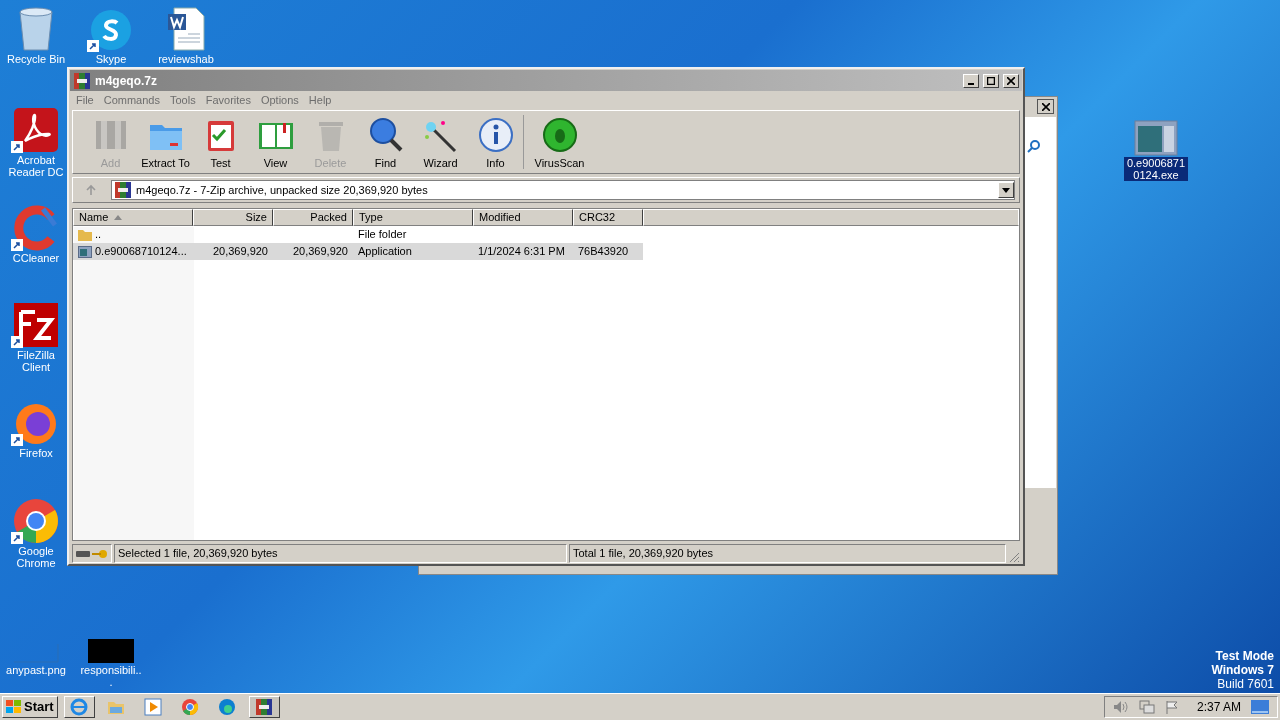  What do you see at coordinates (36, 166) in the screenshot?
I see `desktop-icon-label: Acrobat Reader DC` at bounding box center [36, 166].